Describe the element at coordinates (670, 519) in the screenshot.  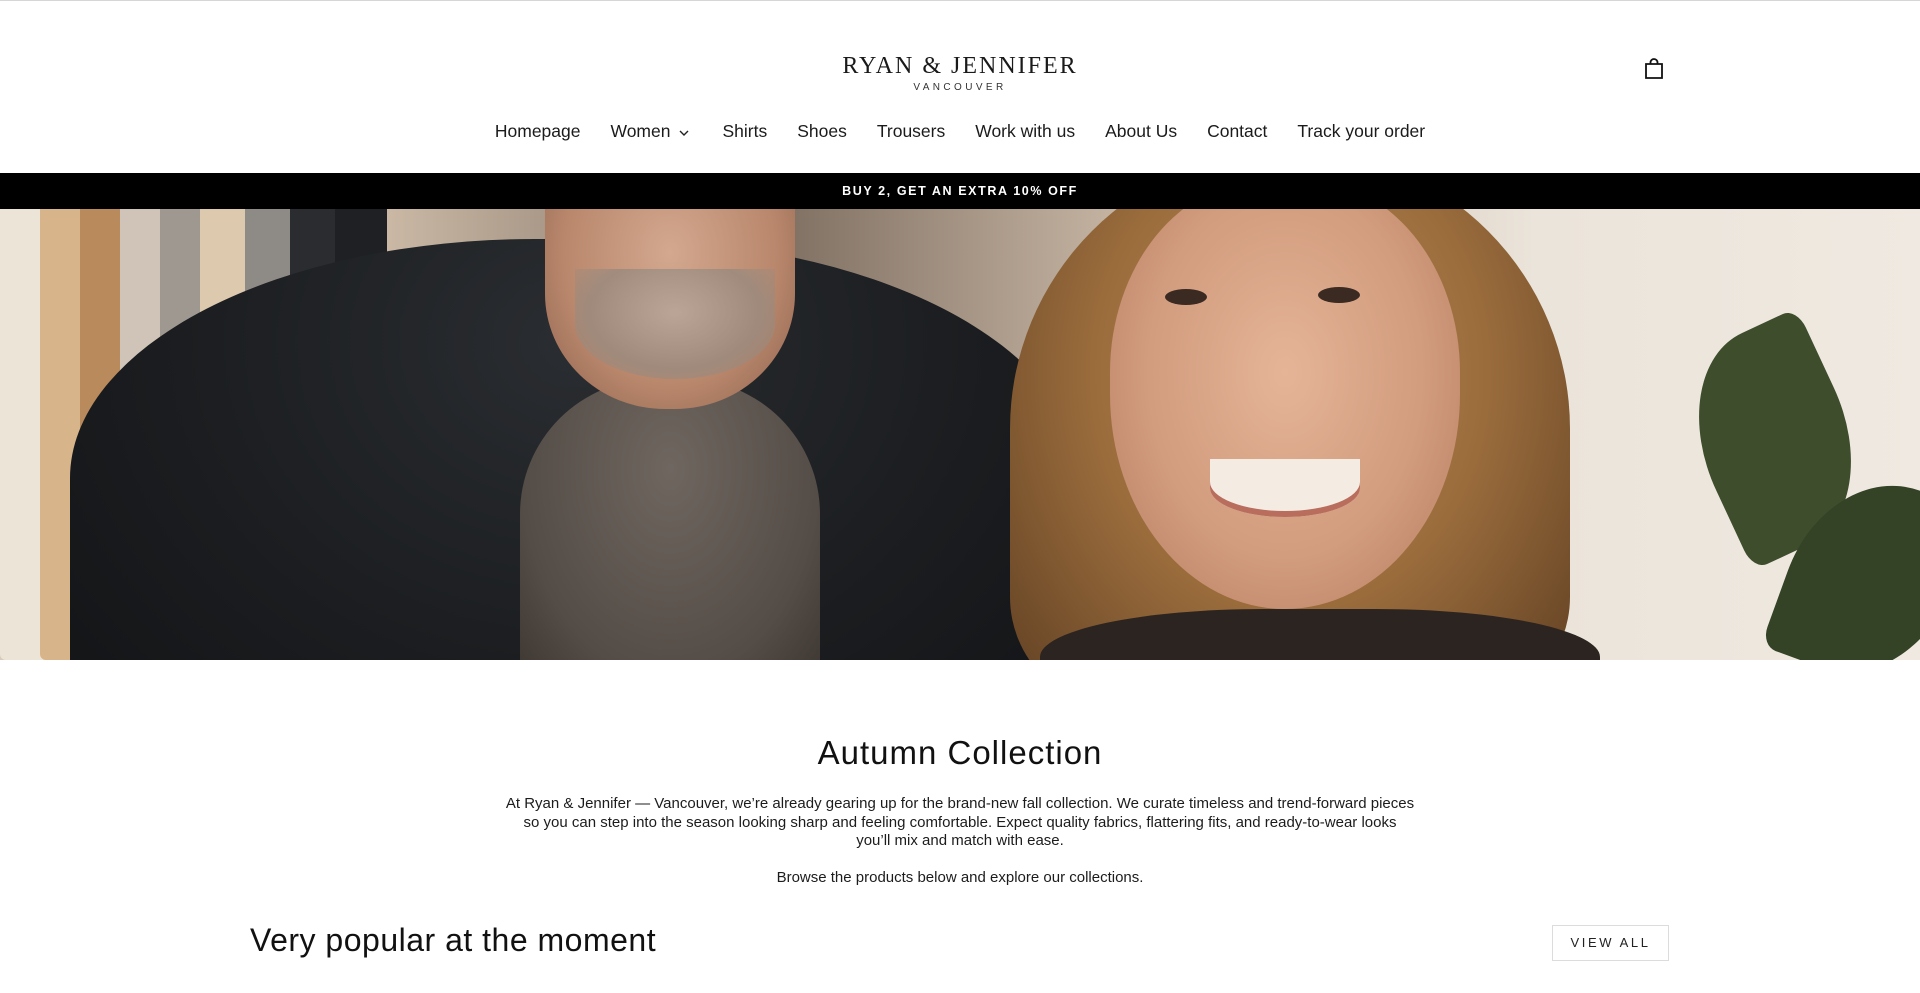
I see `man-tshirt` at that location.